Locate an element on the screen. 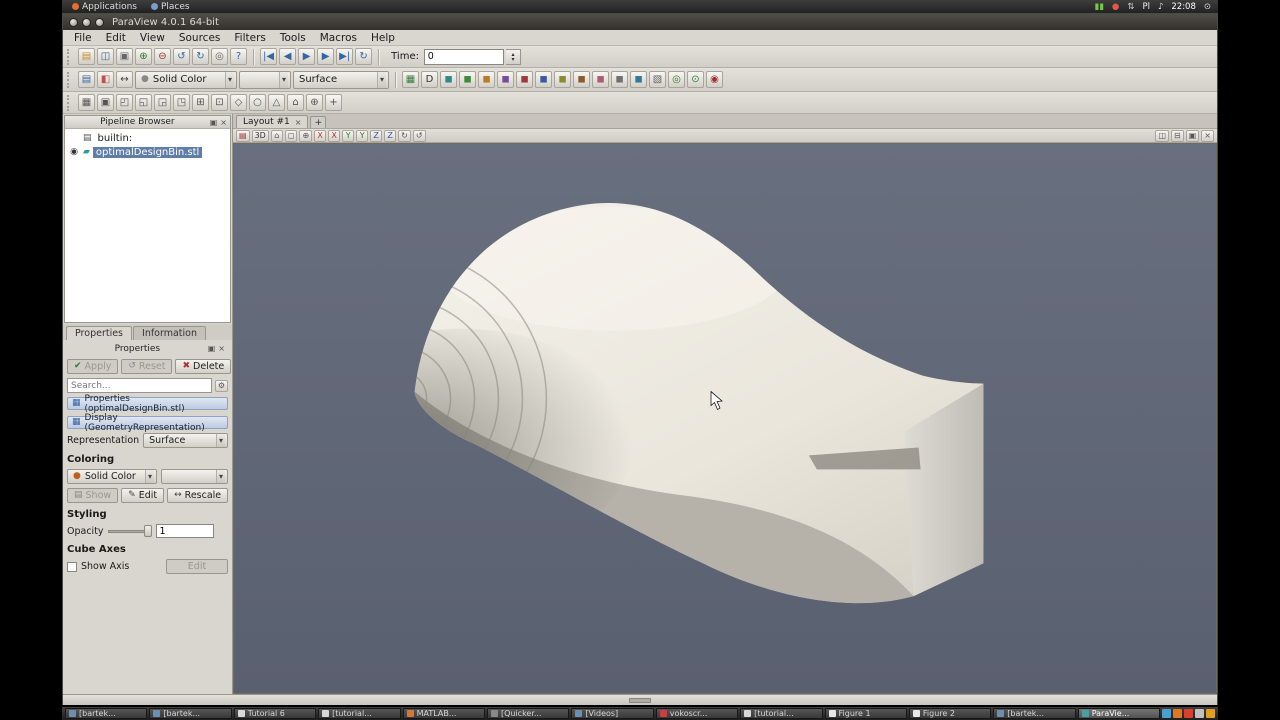 The width and height of the screenshot is (1280, 720). session-menu-icon: ⊙ is located at coordinates (1207, 7).